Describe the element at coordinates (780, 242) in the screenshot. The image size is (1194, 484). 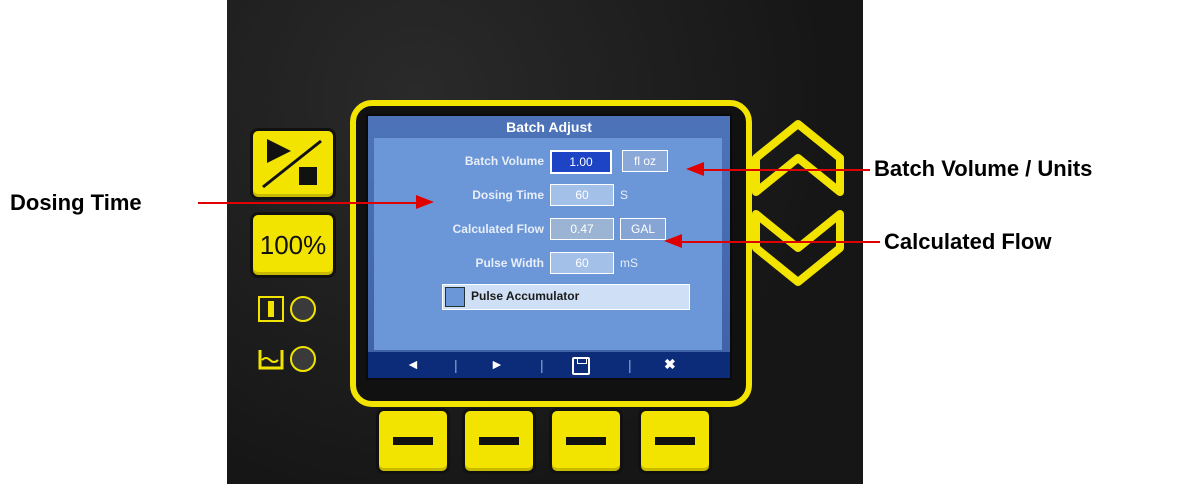
I see `annotation-line-calculated-flow` at that location.